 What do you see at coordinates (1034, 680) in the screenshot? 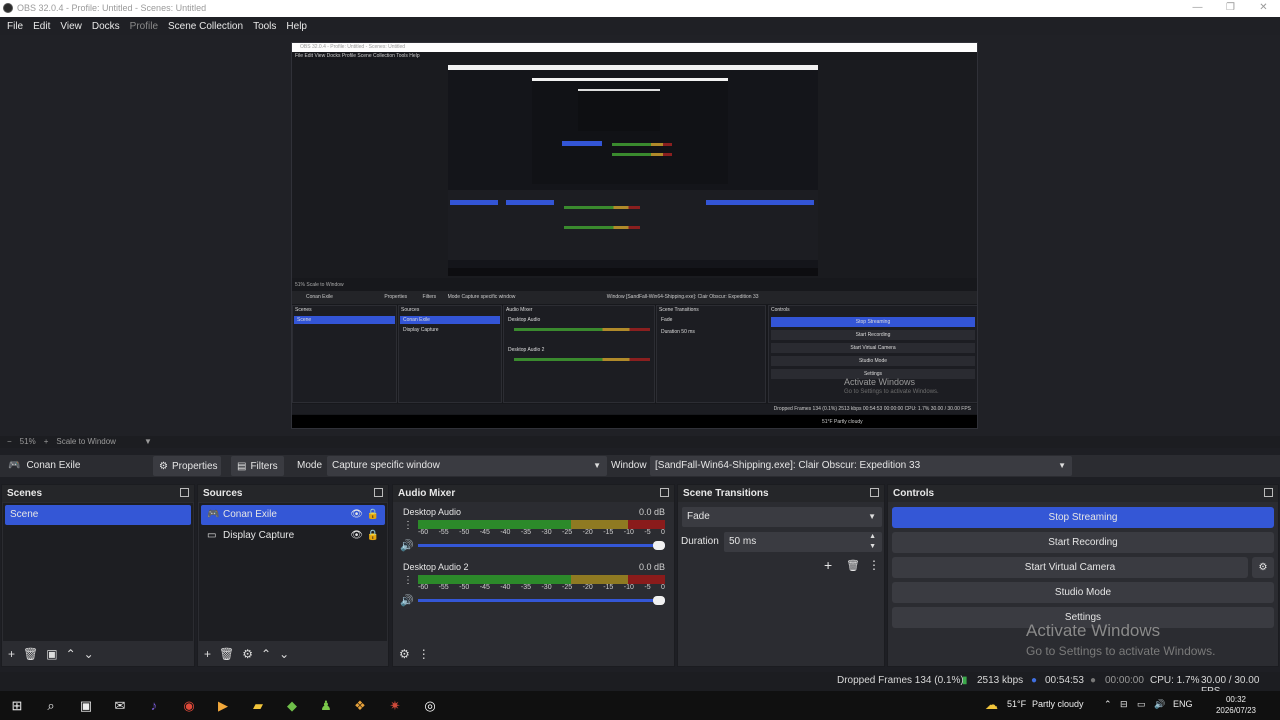
I see `broadcast-icon: ●` at bounding box center [1034, 680].